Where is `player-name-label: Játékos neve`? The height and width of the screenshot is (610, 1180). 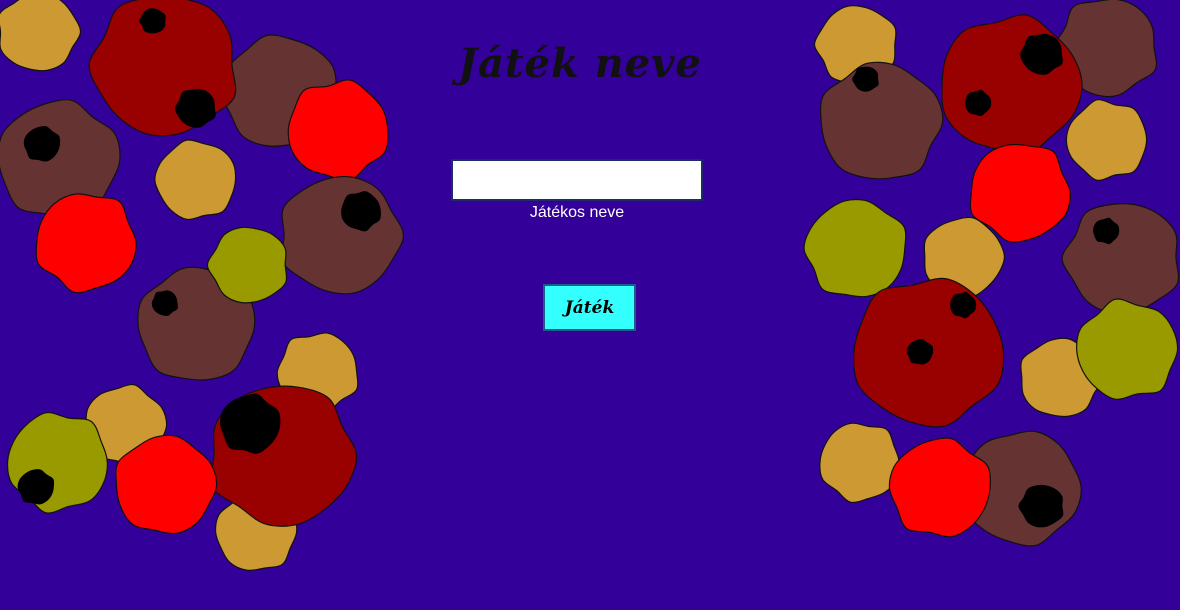
player-name-label: Játékos neve is located at coordinates (577, 212).